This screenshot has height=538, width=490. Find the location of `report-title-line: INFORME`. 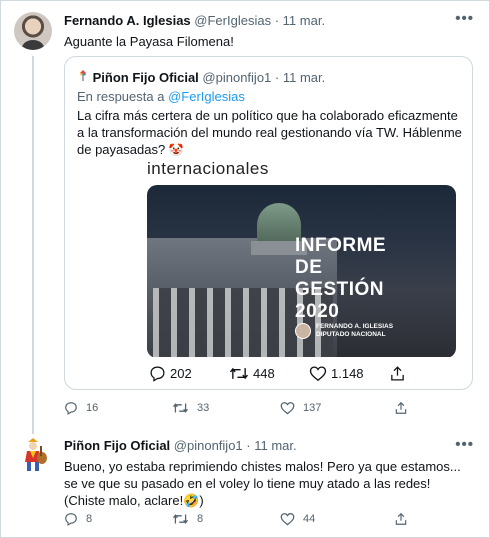

report-title-line: INFORME is located at coordinates (341, 245).